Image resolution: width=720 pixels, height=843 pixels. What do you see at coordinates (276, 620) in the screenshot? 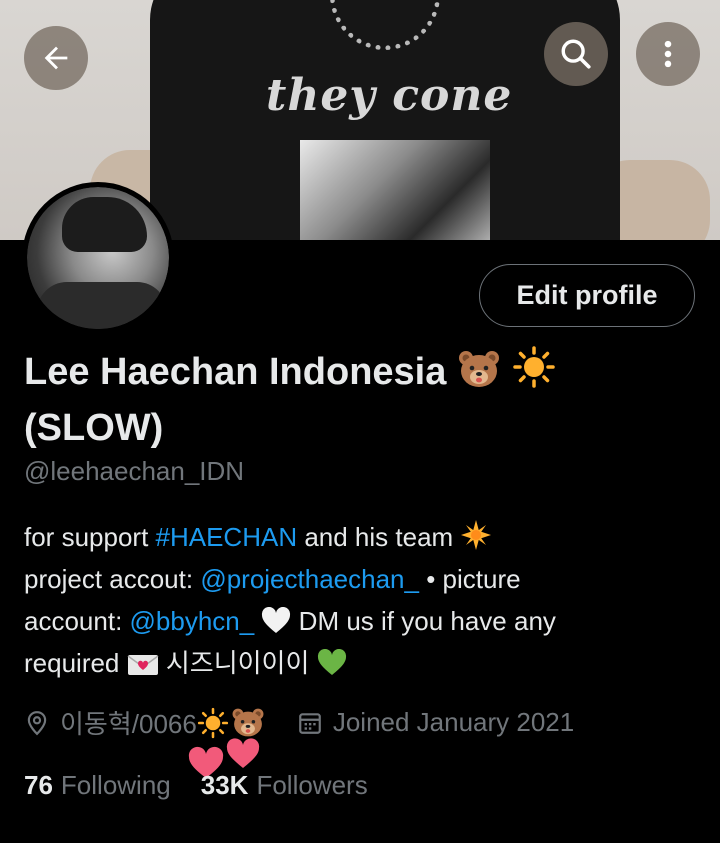
I see `white-heart-icon` at bounding box center [276, 620].